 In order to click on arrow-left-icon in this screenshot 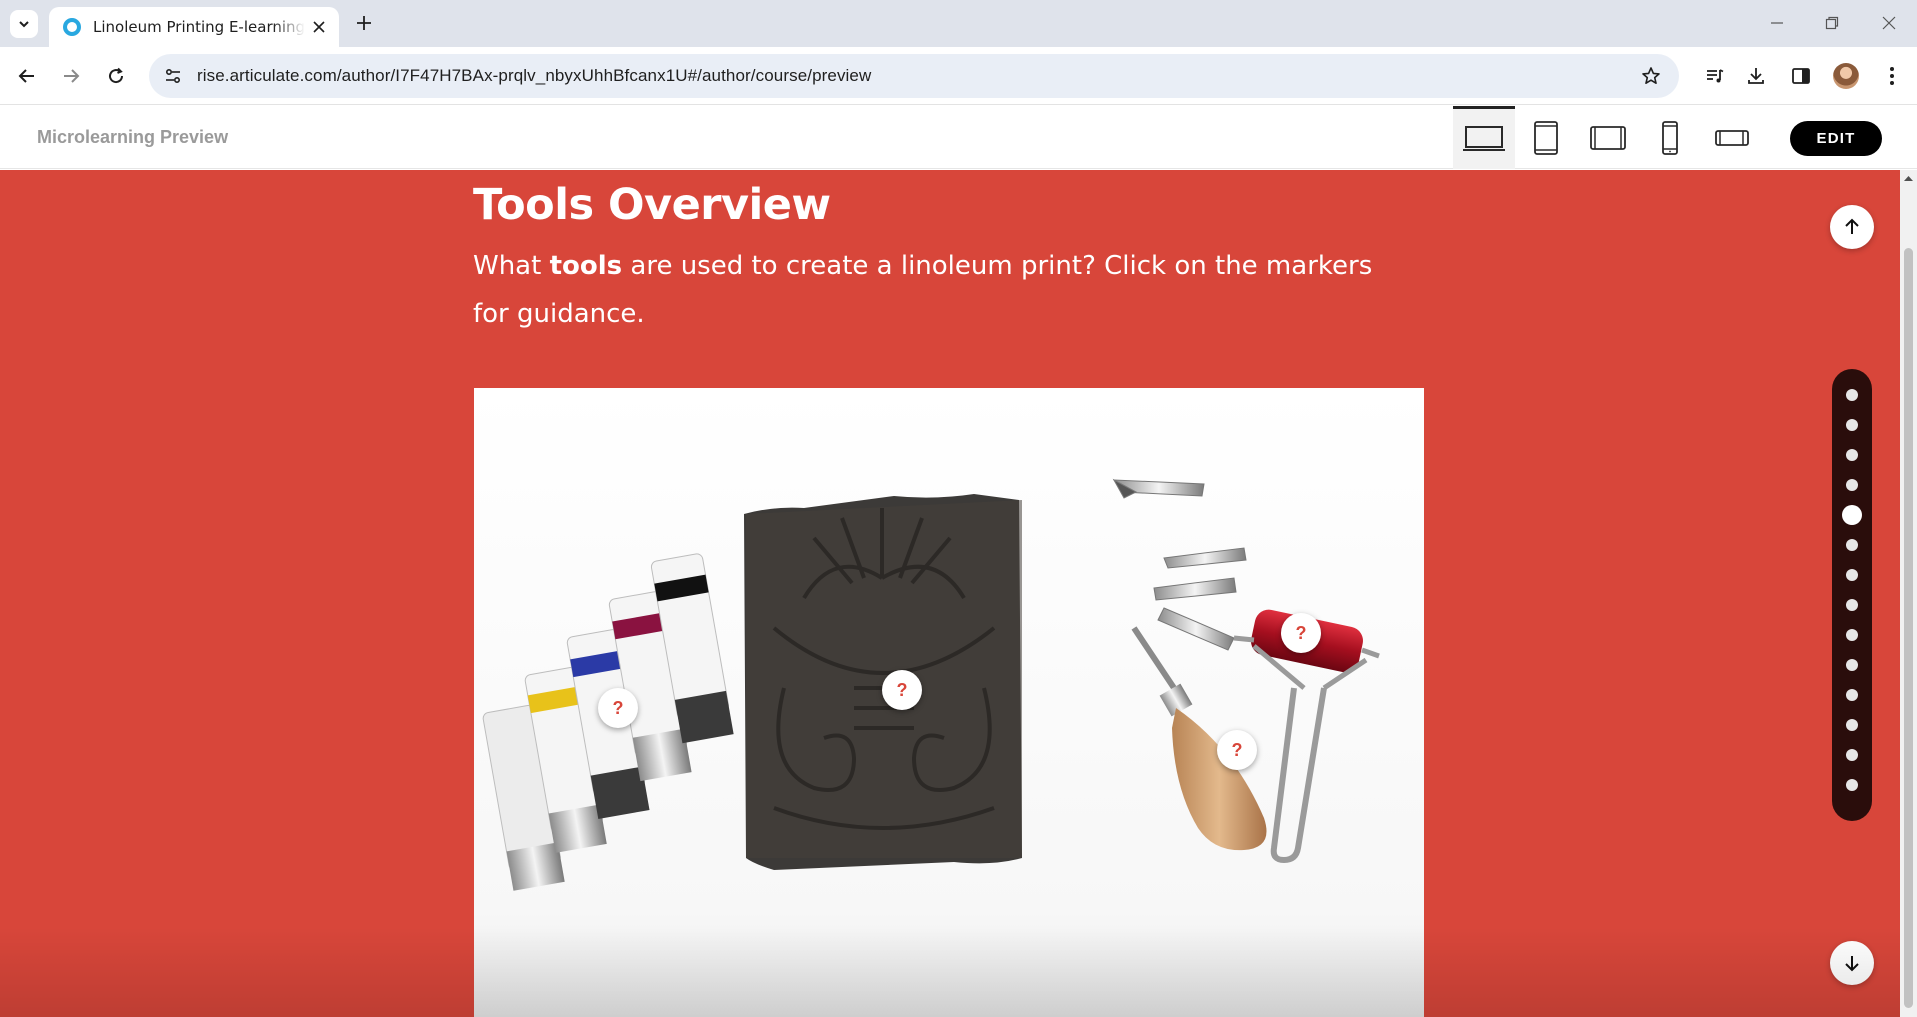, I will do `click(26, 76)`.